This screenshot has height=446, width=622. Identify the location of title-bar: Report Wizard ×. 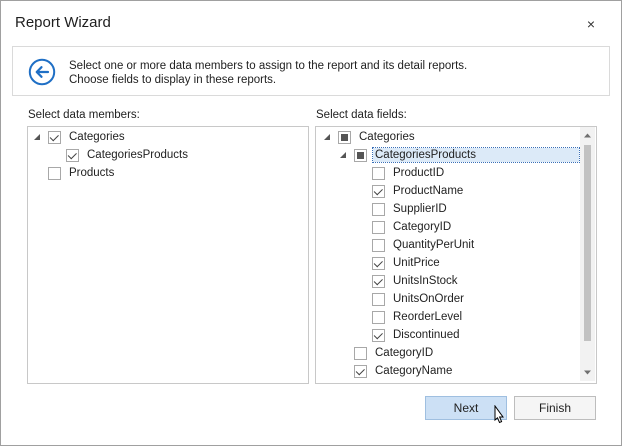
(311, 23).